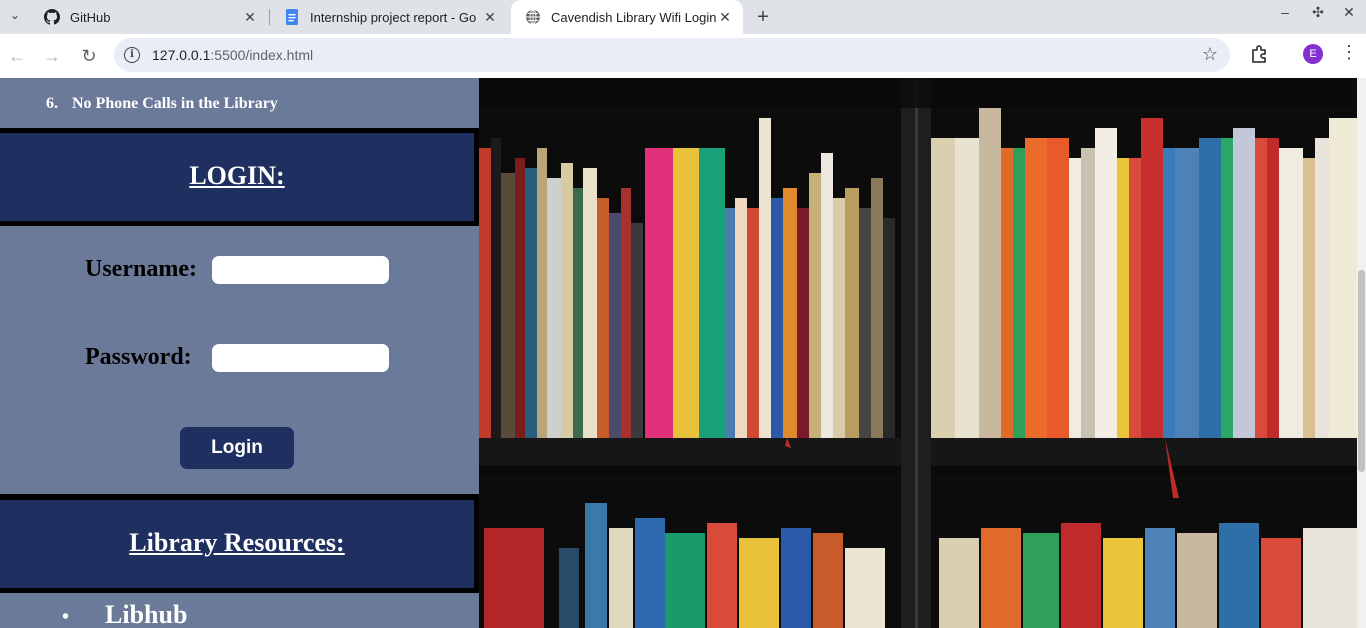 The image size is (1366, 628). I want to click on username-input, so click(300, 270).